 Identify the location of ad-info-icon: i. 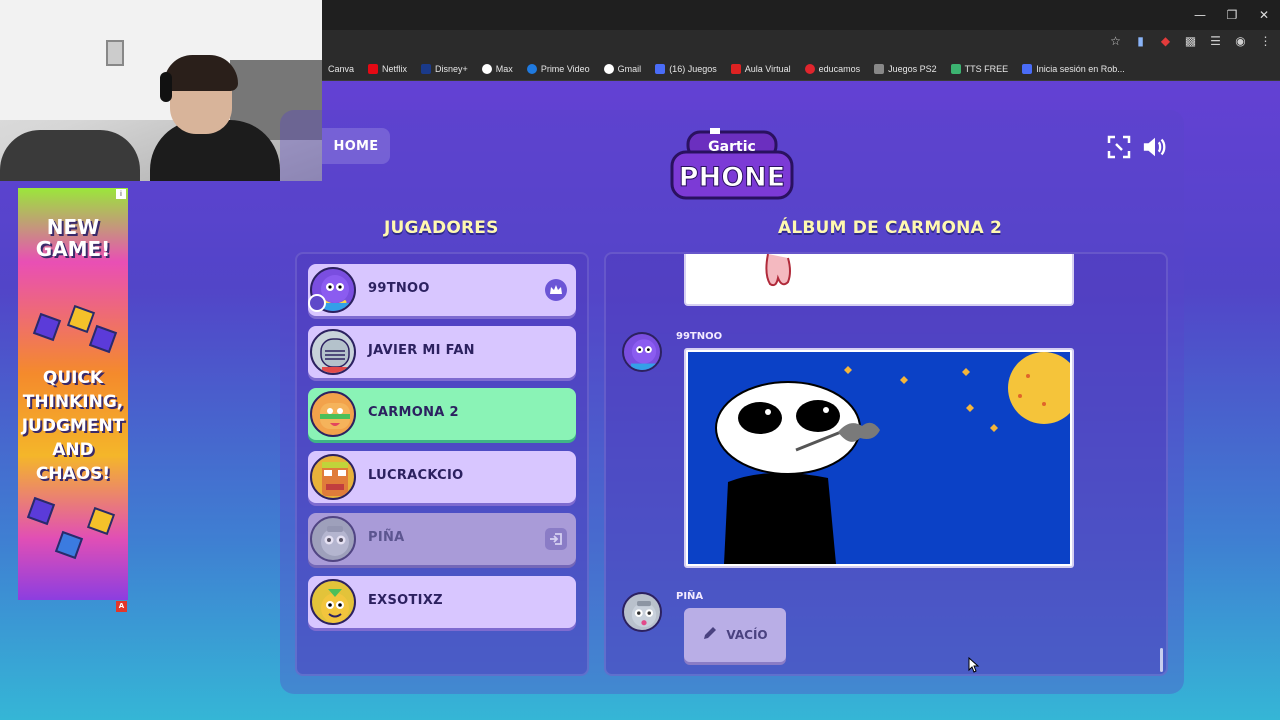
(121, 194).